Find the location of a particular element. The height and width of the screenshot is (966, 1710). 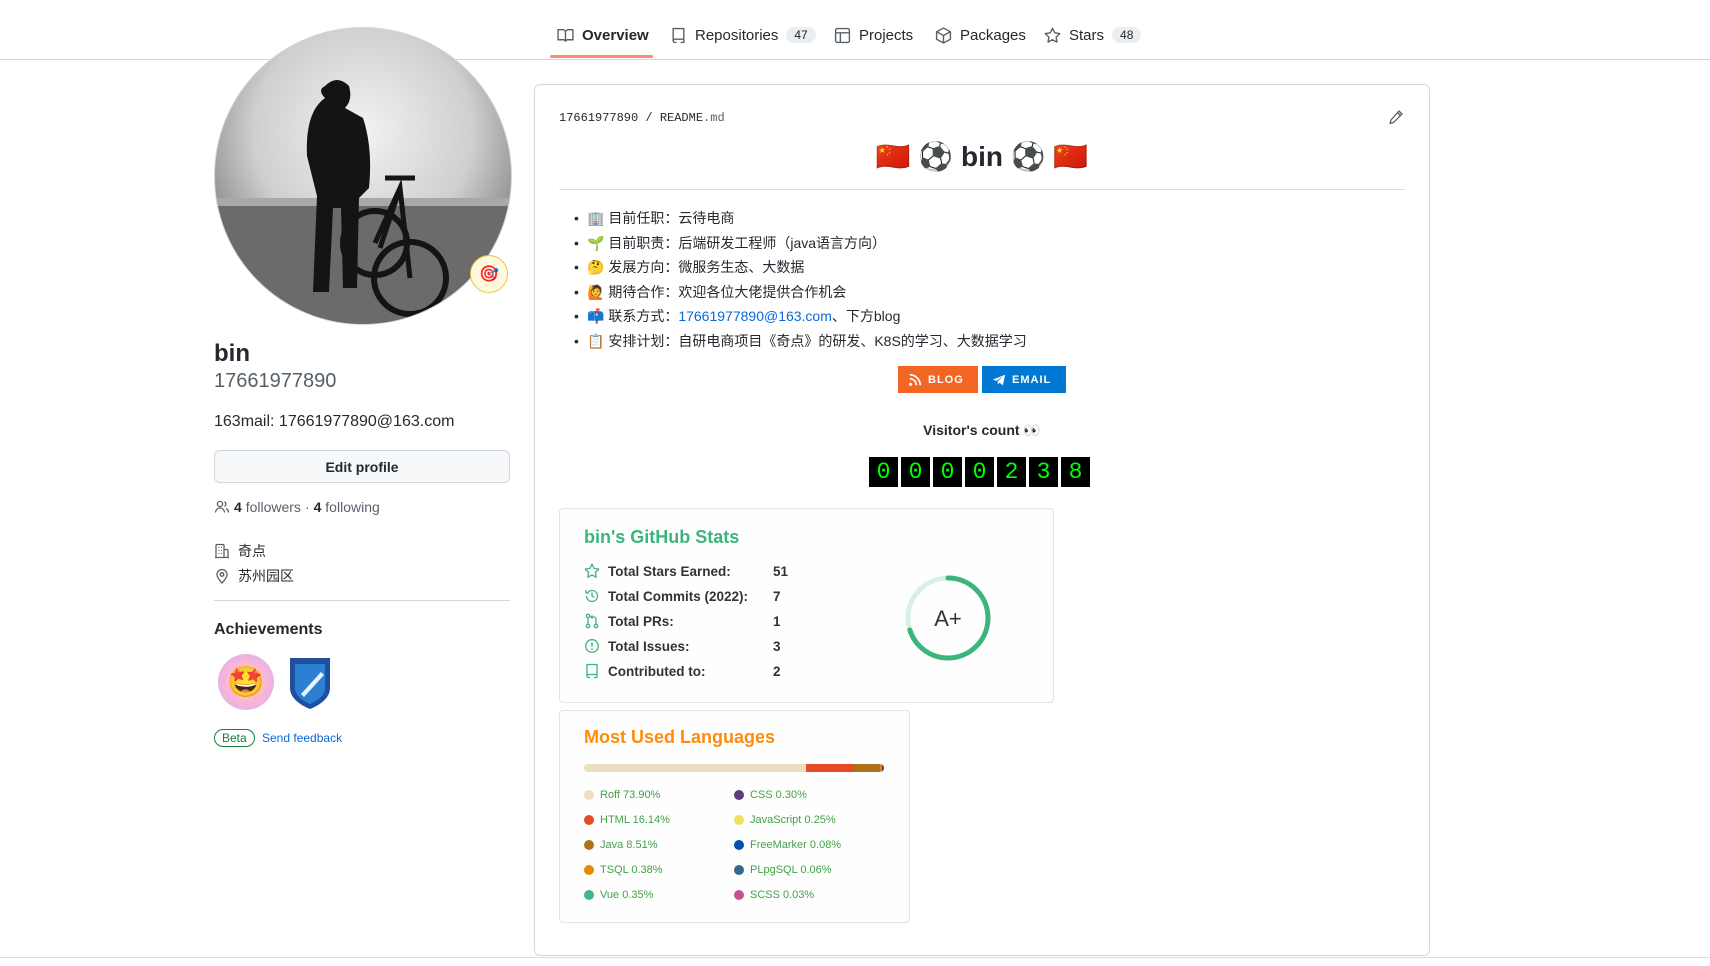

status-emoji: 🎯 is located at coordinates (489, 274).